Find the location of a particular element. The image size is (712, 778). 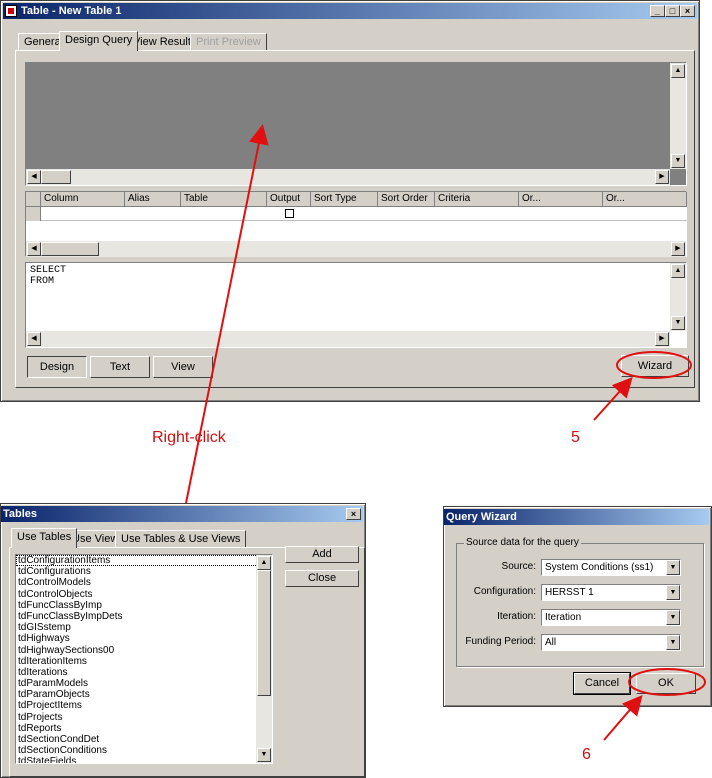

configuration-value: HERSST 1 is located at coordinates (569, 592).